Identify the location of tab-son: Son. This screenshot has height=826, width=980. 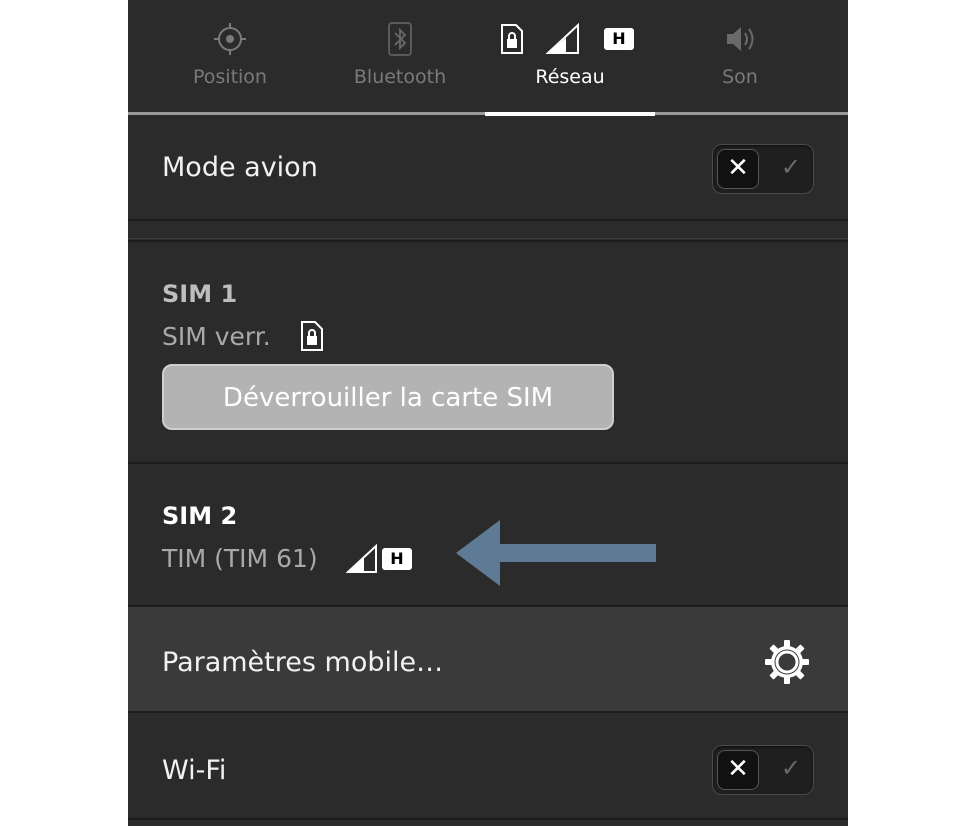
(740, 56).